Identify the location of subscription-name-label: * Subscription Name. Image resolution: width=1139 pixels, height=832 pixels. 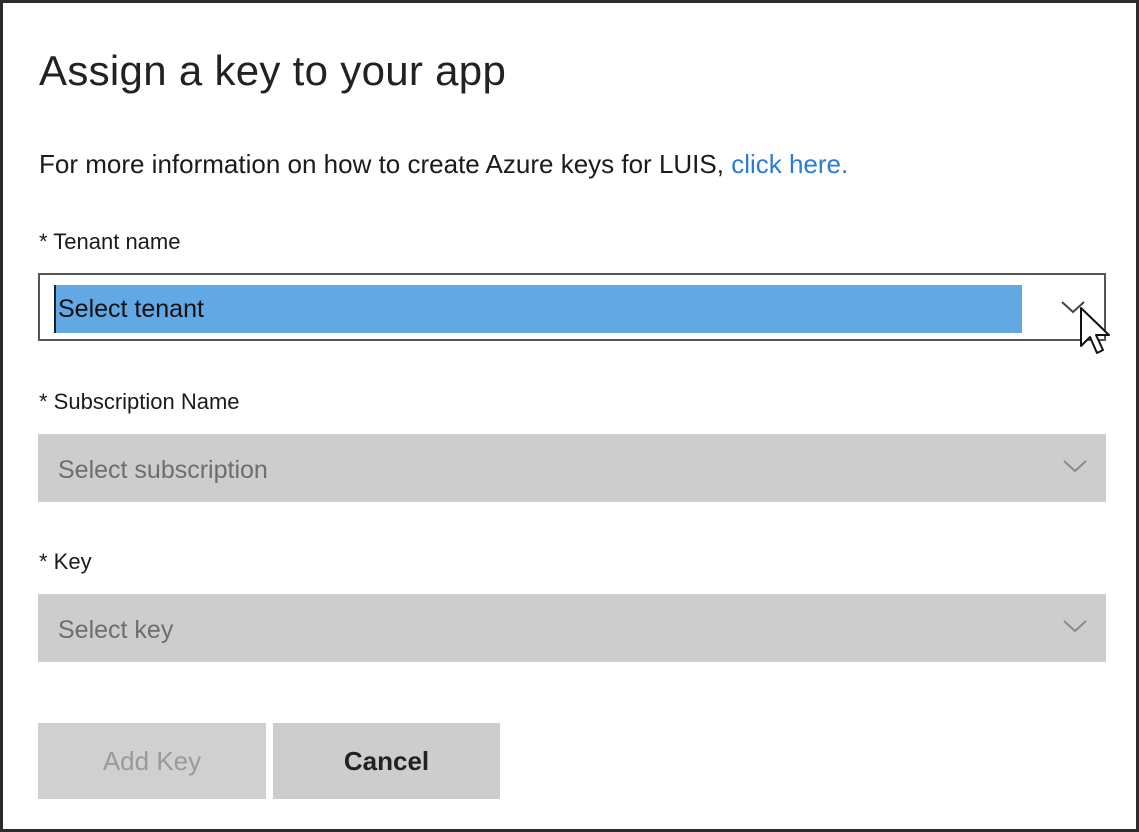
(139, 401).